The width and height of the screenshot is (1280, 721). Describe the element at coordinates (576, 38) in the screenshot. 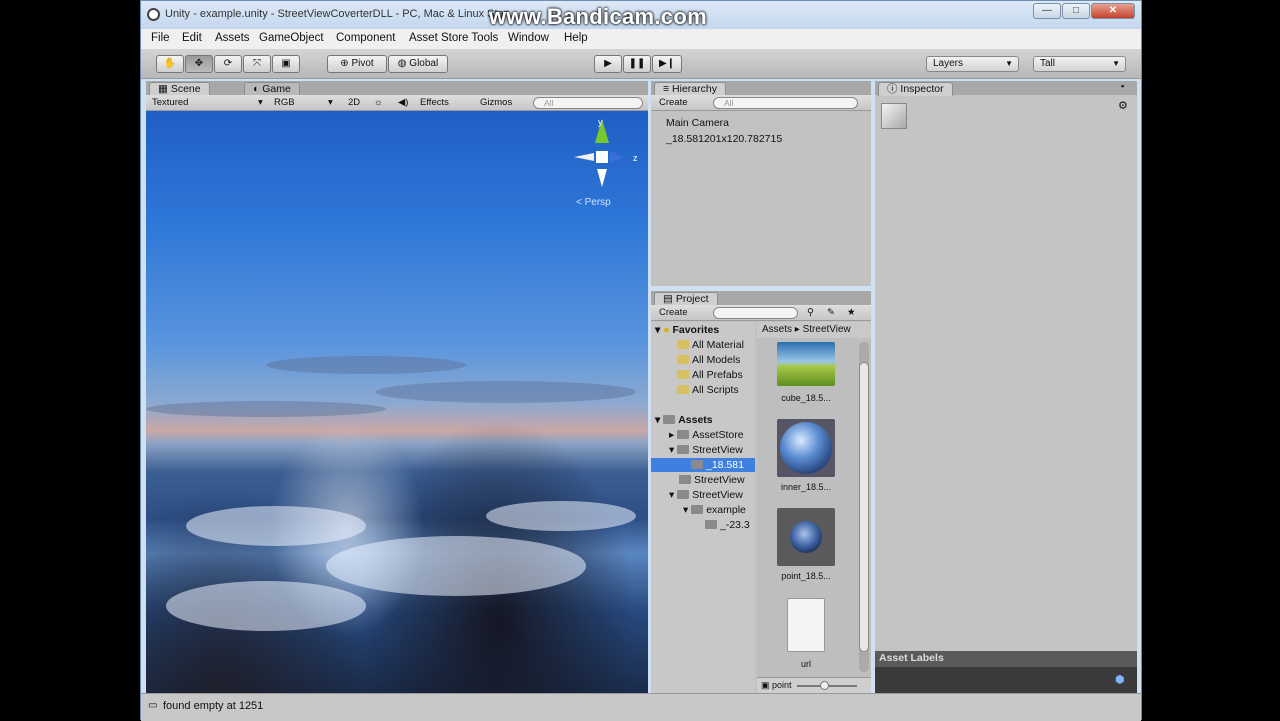

I see `menu-help: Help` at that location.